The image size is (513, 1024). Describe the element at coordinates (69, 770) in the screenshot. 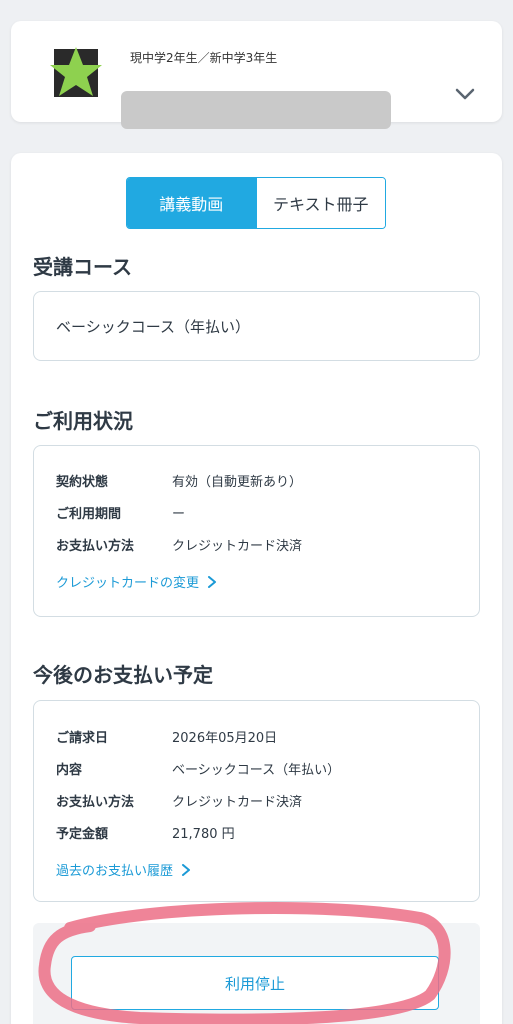

I see `payment-row-key: 内容` at that location.